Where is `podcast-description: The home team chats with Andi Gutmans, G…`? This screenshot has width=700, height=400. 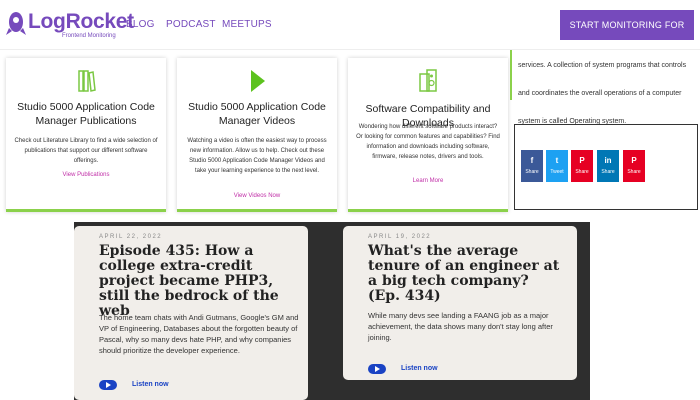
podcast-description: The home team chats with Andi Gutmans, G… is located at coordinates (199, 334).